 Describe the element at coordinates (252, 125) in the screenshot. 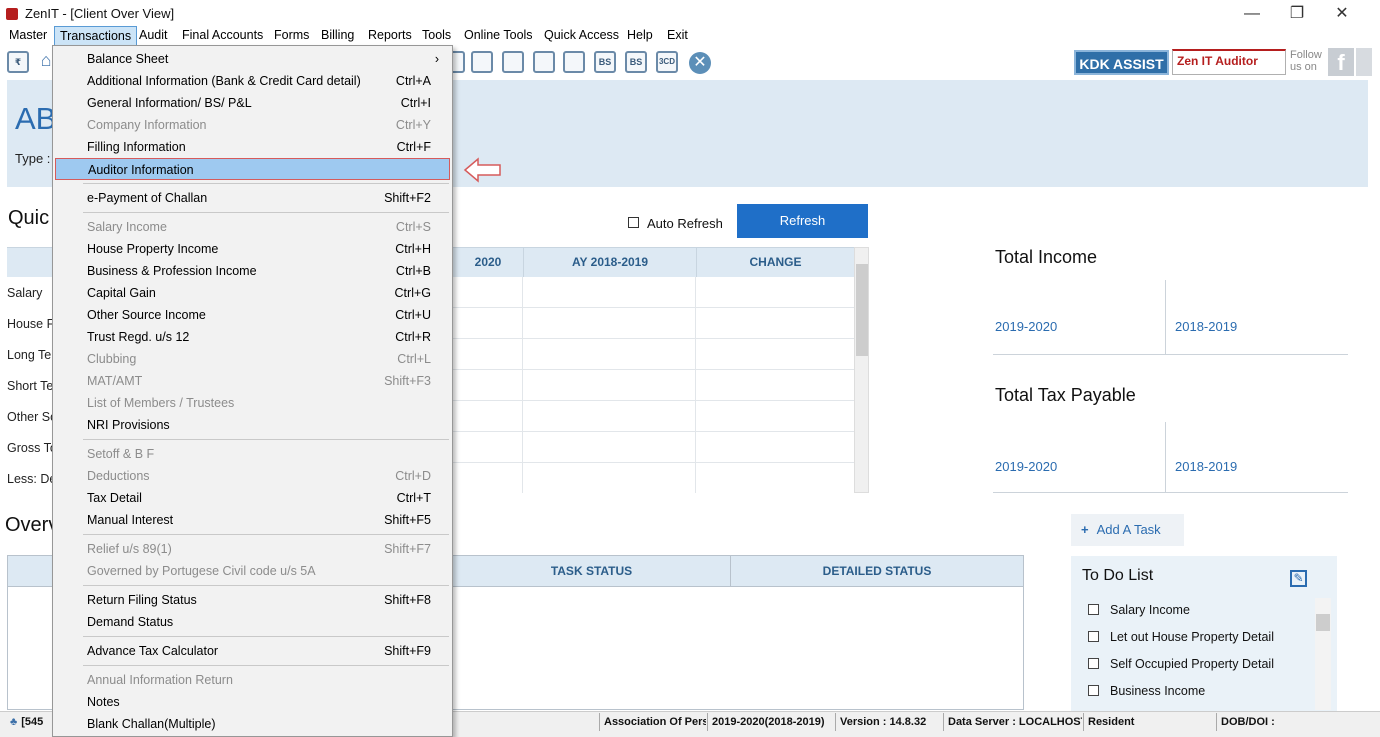

I see `menu-item-company-information: Company Information Ctrl+Y` at that location.